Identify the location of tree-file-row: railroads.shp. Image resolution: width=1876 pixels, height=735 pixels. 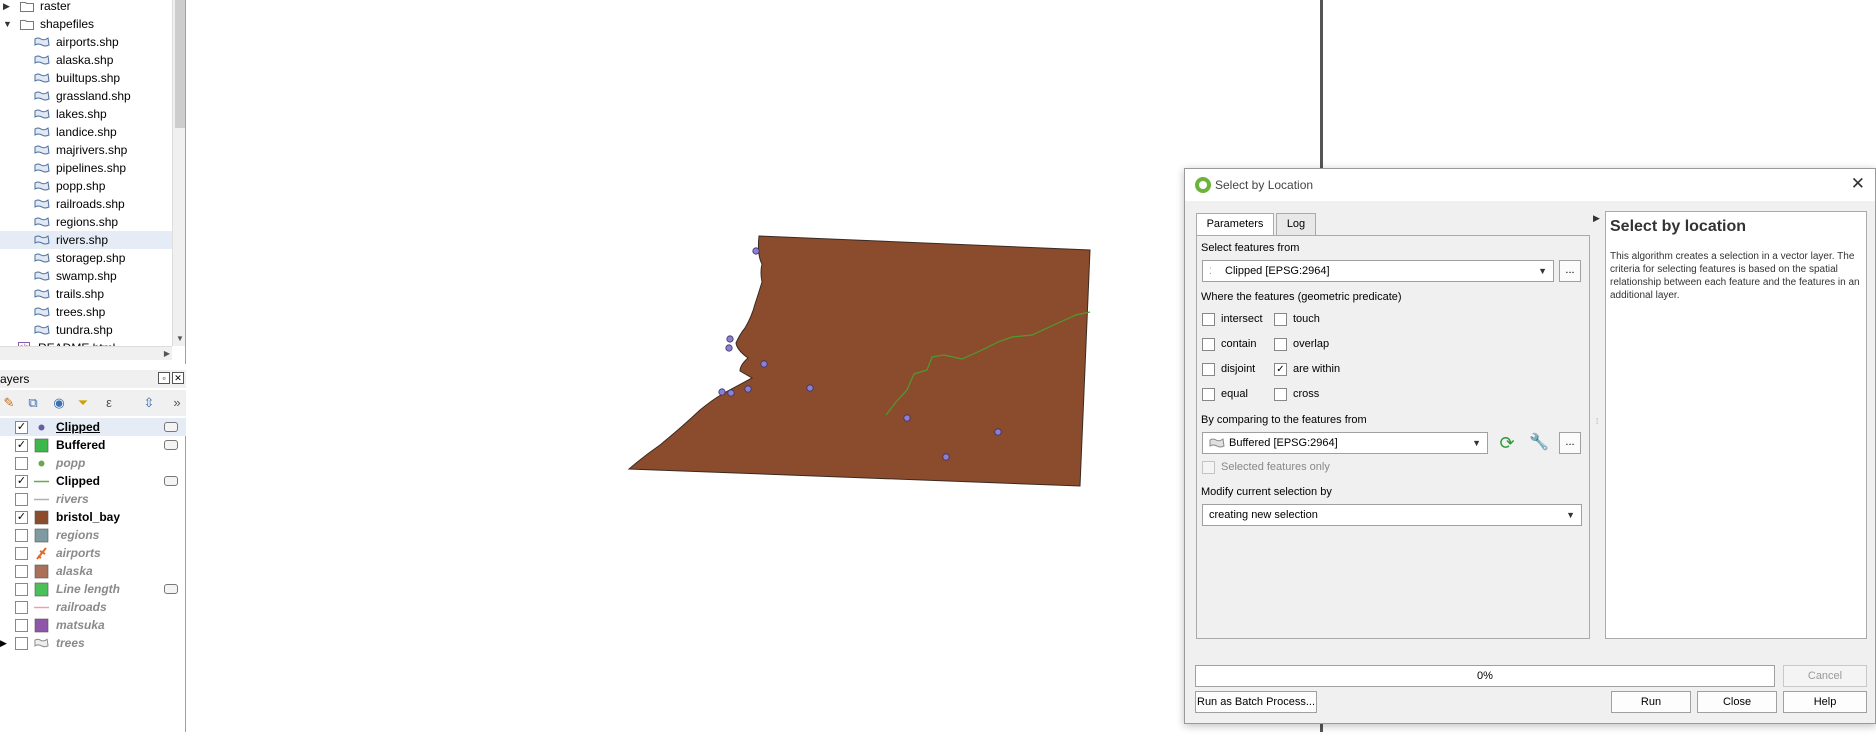
(86, 204).